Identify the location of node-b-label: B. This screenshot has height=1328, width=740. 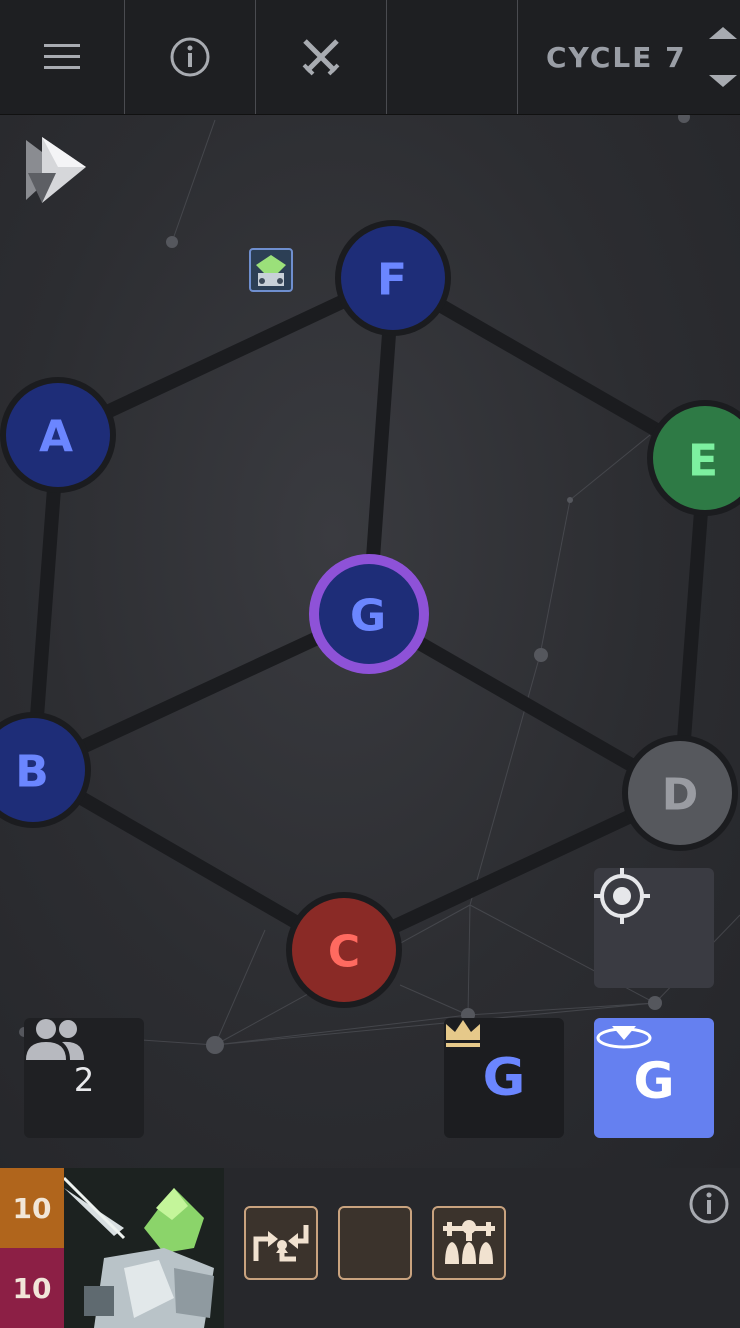
(32, 772).